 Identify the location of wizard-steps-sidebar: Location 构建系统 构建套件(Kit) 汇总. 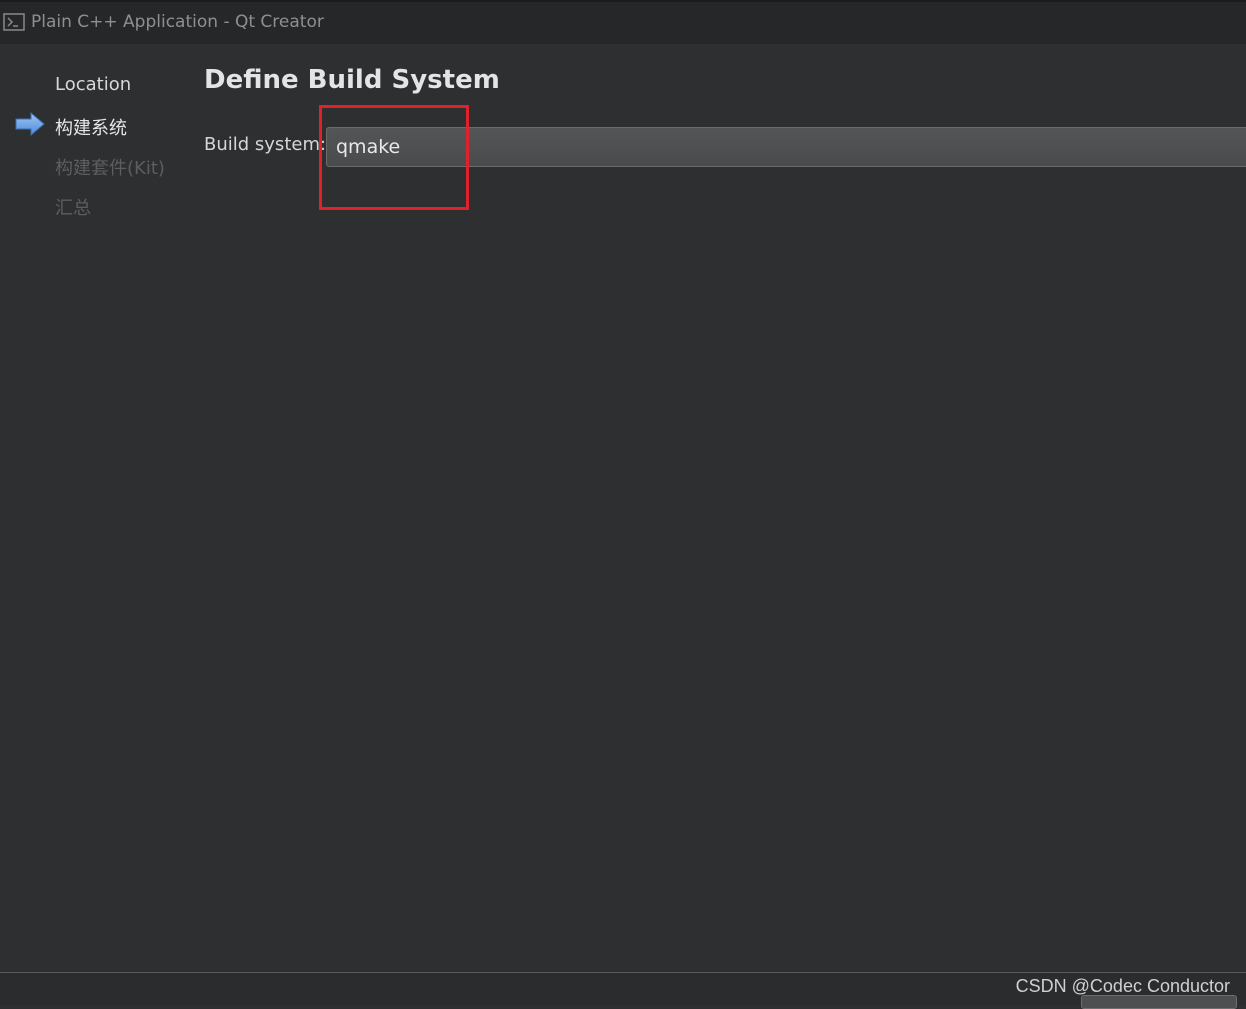
(95, 244).